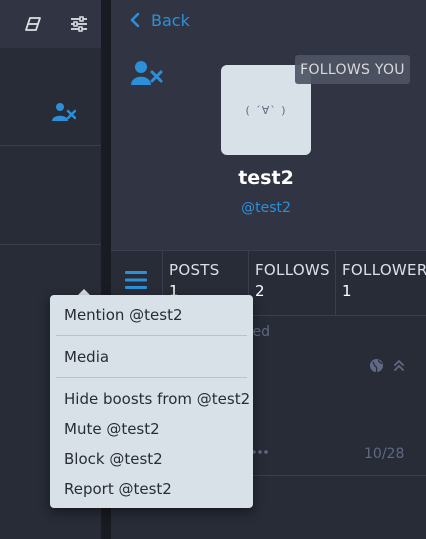 Image resolution: width=426 pixels, height=539 pixels. What do you see at coordinates (268, 20) in the screenshot?
I see `back-button: Back` at bounding box center [268, 20].